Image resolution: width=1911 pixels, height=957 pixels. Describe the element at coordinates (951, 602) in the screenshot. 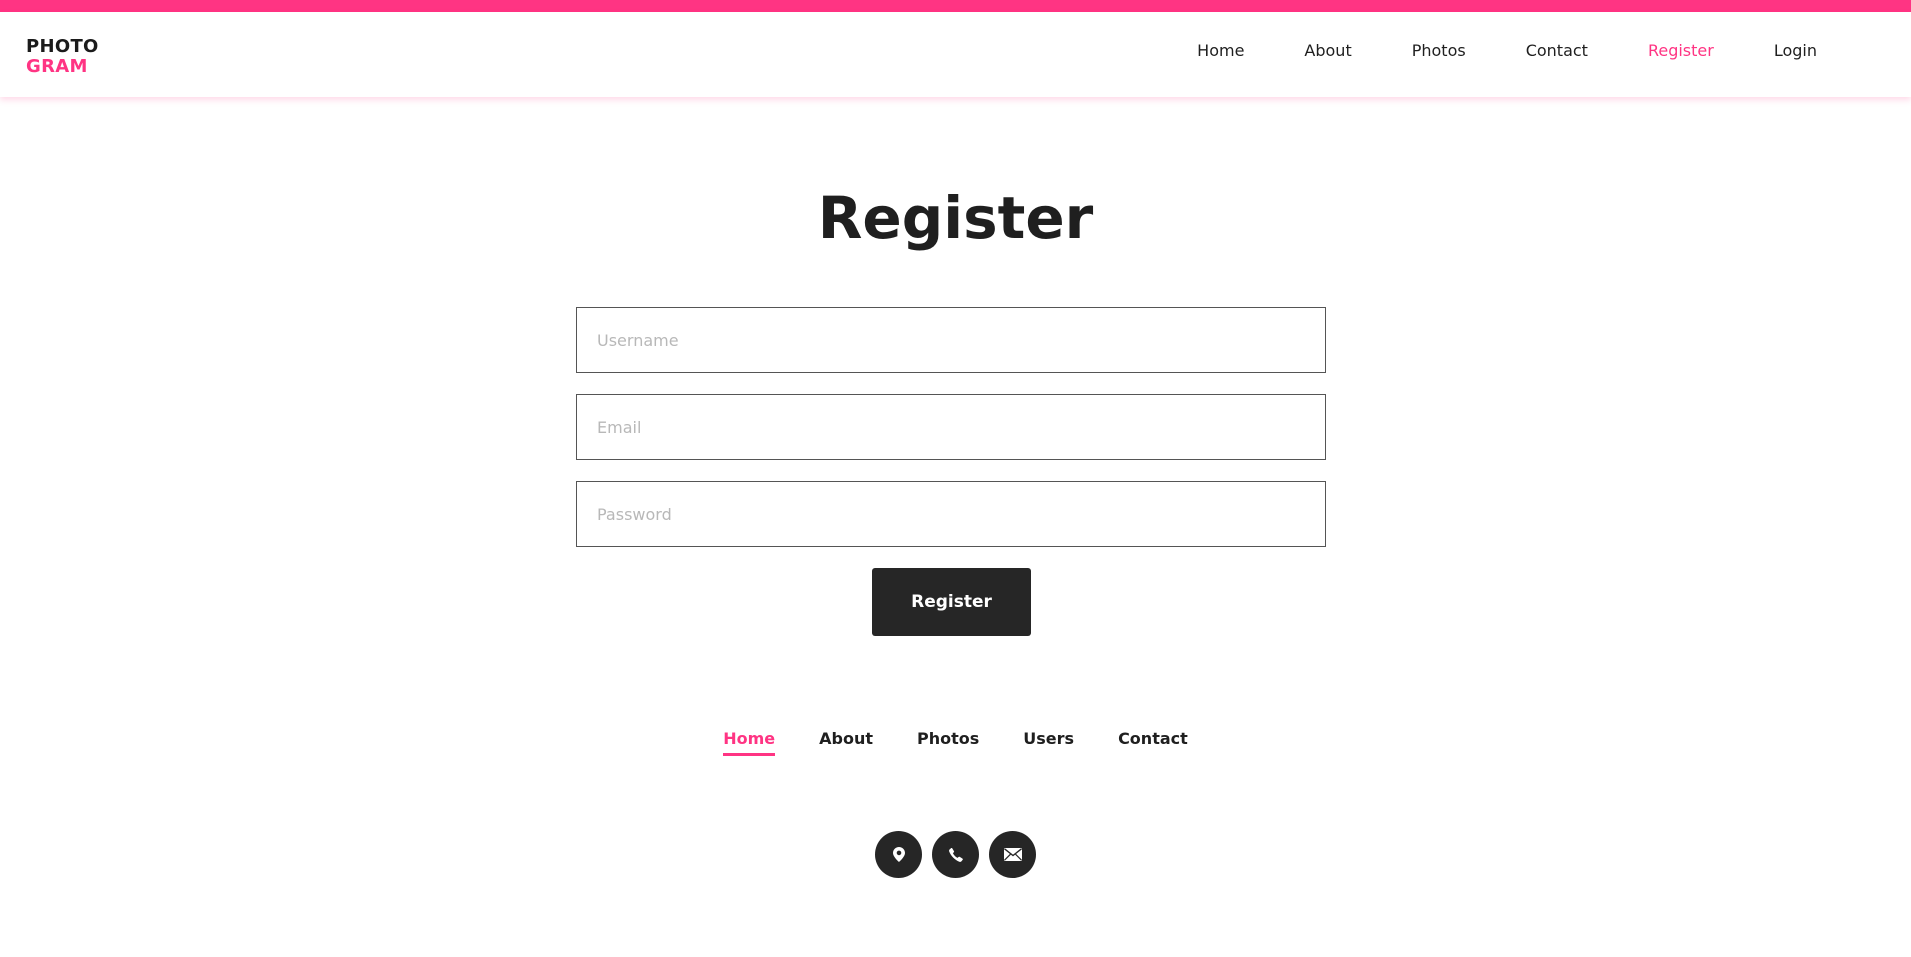

I see `register-button: Register` at that location.